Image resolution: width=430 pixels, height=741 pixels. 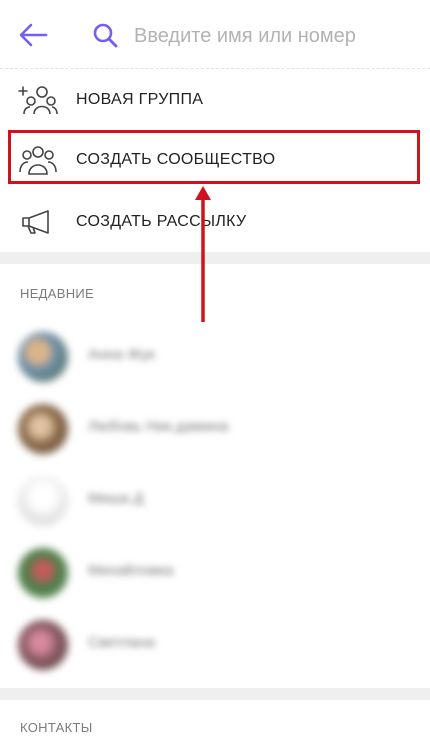 I want to click on arrow-left-icon, so click(x=33, y=35).